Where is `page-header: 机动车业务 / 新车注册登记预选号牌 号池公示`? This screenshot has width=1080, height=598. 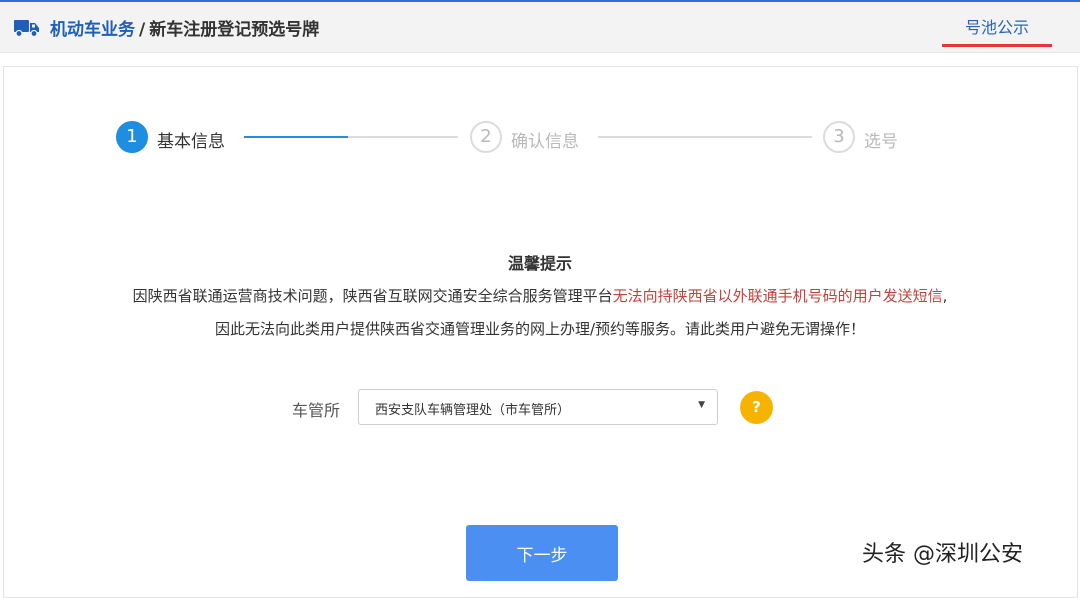
page-header: 机动车业务 / 新车注册登记预选号牌 号池公示 is located at coordinates (540, 27).